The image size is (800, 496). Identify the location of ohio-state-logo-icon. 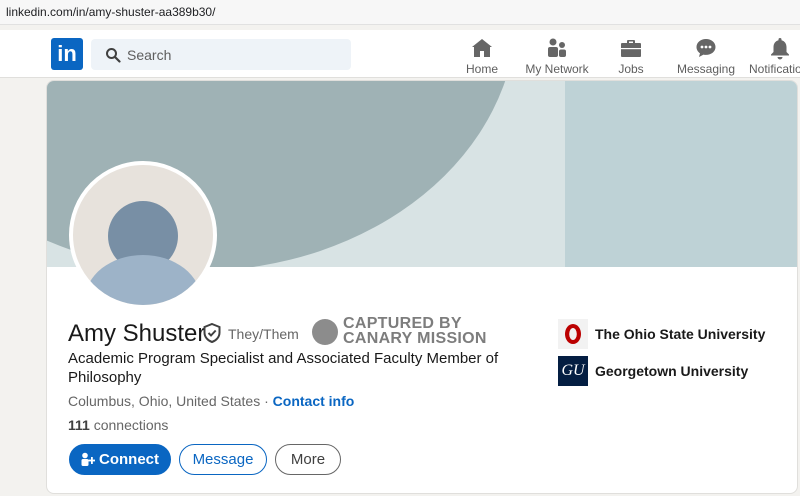
(573, 334).